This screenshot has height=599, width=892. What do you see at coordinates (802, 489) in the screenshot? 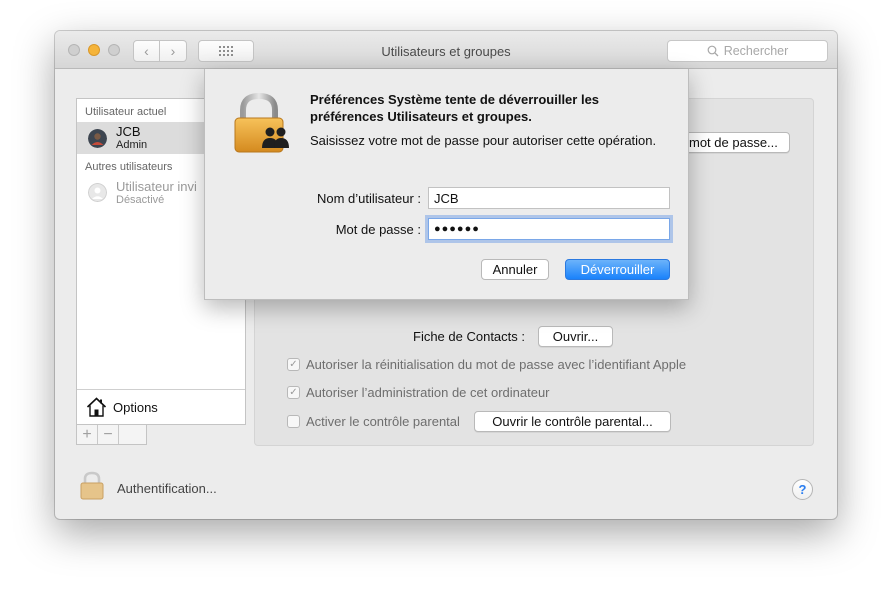
I see `help-button: ?` at bounding box center [802, 489].